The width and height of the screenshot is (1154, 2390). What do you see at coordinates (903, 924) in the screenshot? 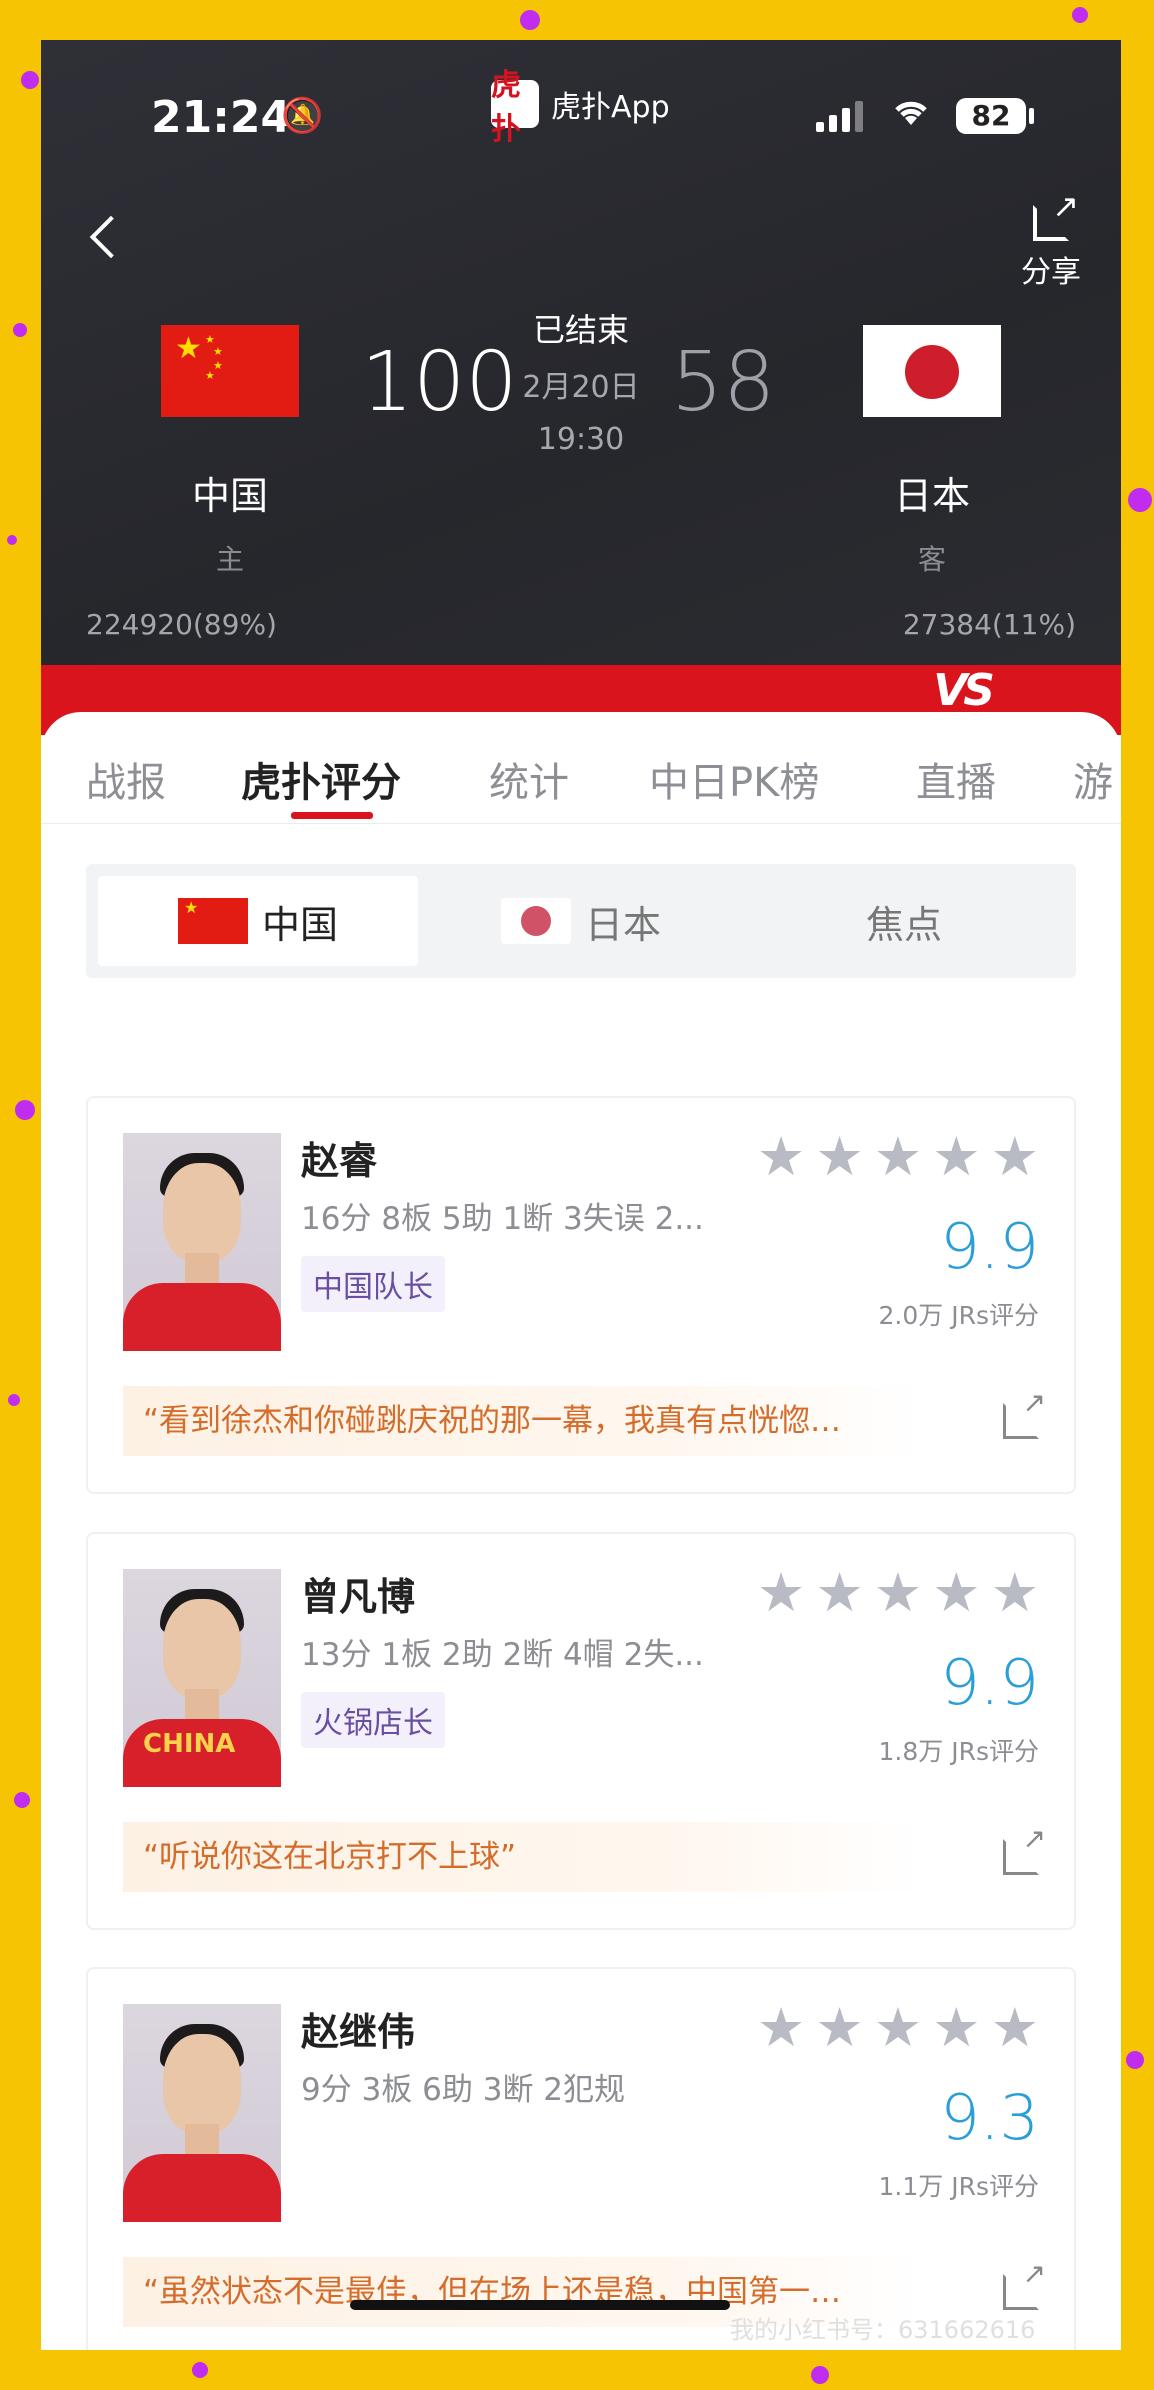
I see `segment-focus-label: 焦点` at bounding box center [903, 924].